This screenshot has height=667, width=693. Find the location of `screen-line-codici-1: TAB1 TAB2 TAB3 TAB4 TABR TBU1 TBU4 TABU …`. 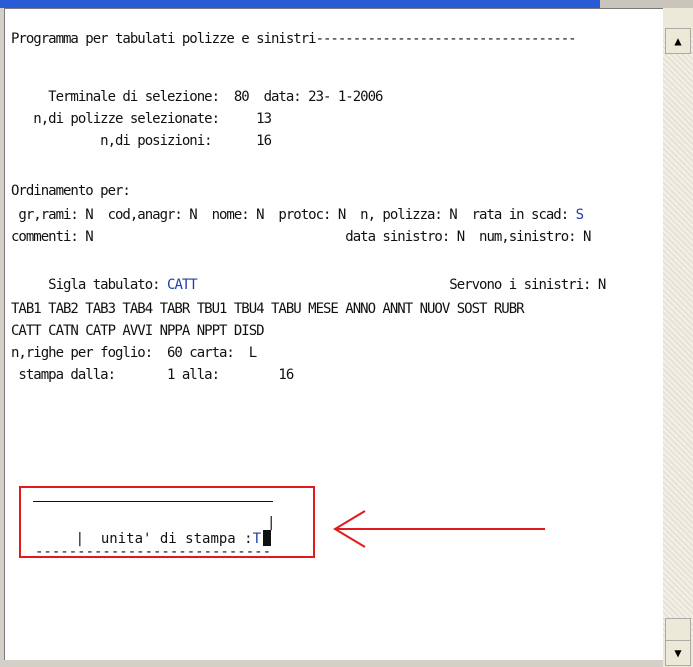

screen-line-codici-1: TAB1 TAB2 TAB3 TAB4 TABR TBU1 TBU4 TABU … is located at coordinates (268, 309).